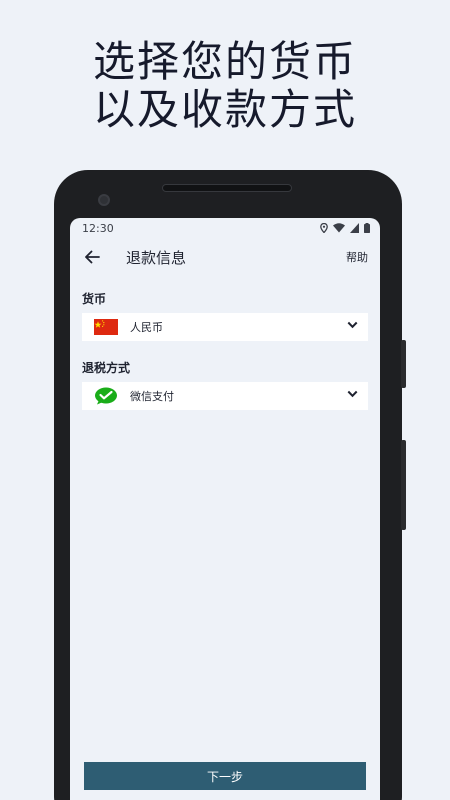 This screenshot has height=800, width=450. What do you see at coordinates (104, 200) in the screenshot?
I see `front-camera` at bounding box center [104, 200].